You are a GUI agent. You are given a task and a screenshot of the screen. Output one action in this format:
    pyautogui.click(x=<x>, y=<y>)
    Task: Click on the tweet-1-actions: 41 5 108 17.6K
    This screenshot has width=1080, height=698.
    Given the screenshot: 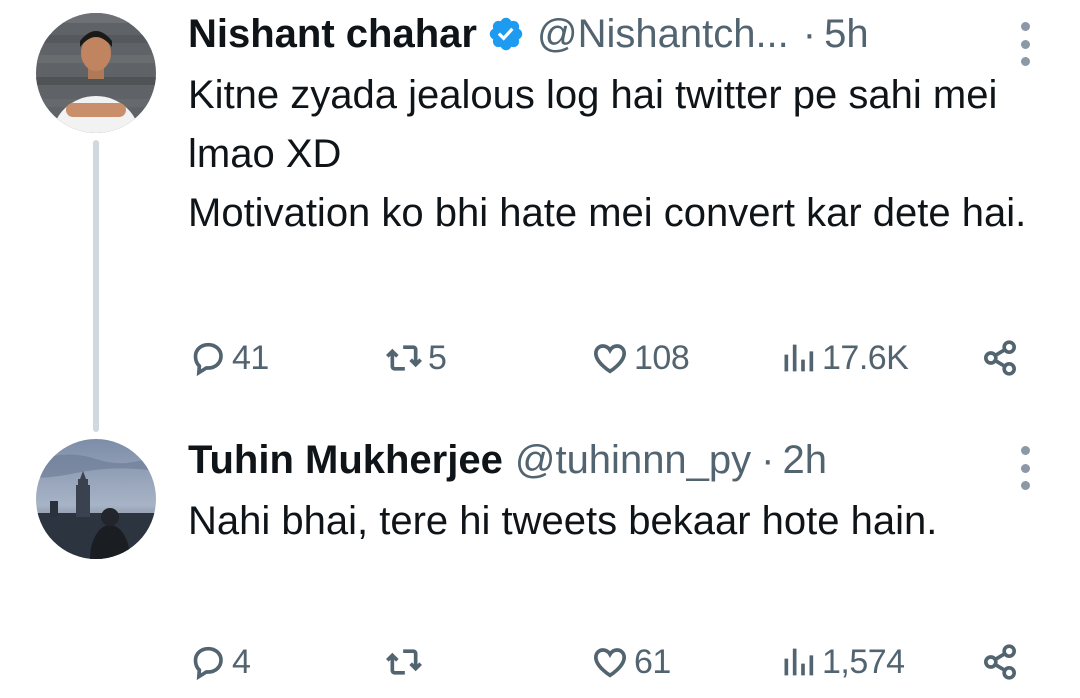 What is the action you would take?
    pyautogui.click(x=540, y=358)
    